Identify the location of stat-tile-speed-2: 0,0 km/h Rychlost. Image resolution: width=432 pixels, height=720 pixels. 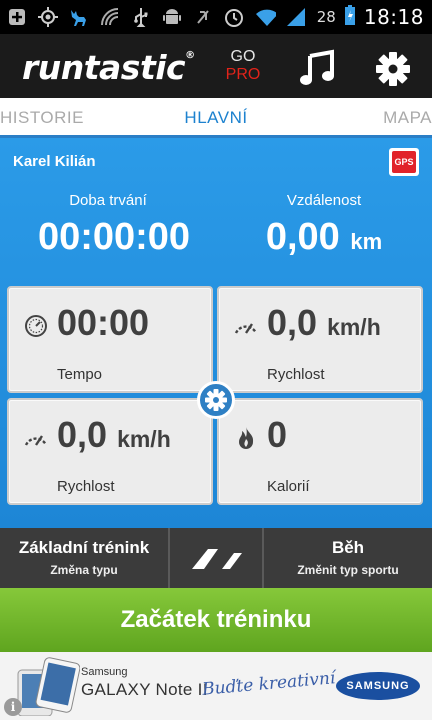
(110, 451).